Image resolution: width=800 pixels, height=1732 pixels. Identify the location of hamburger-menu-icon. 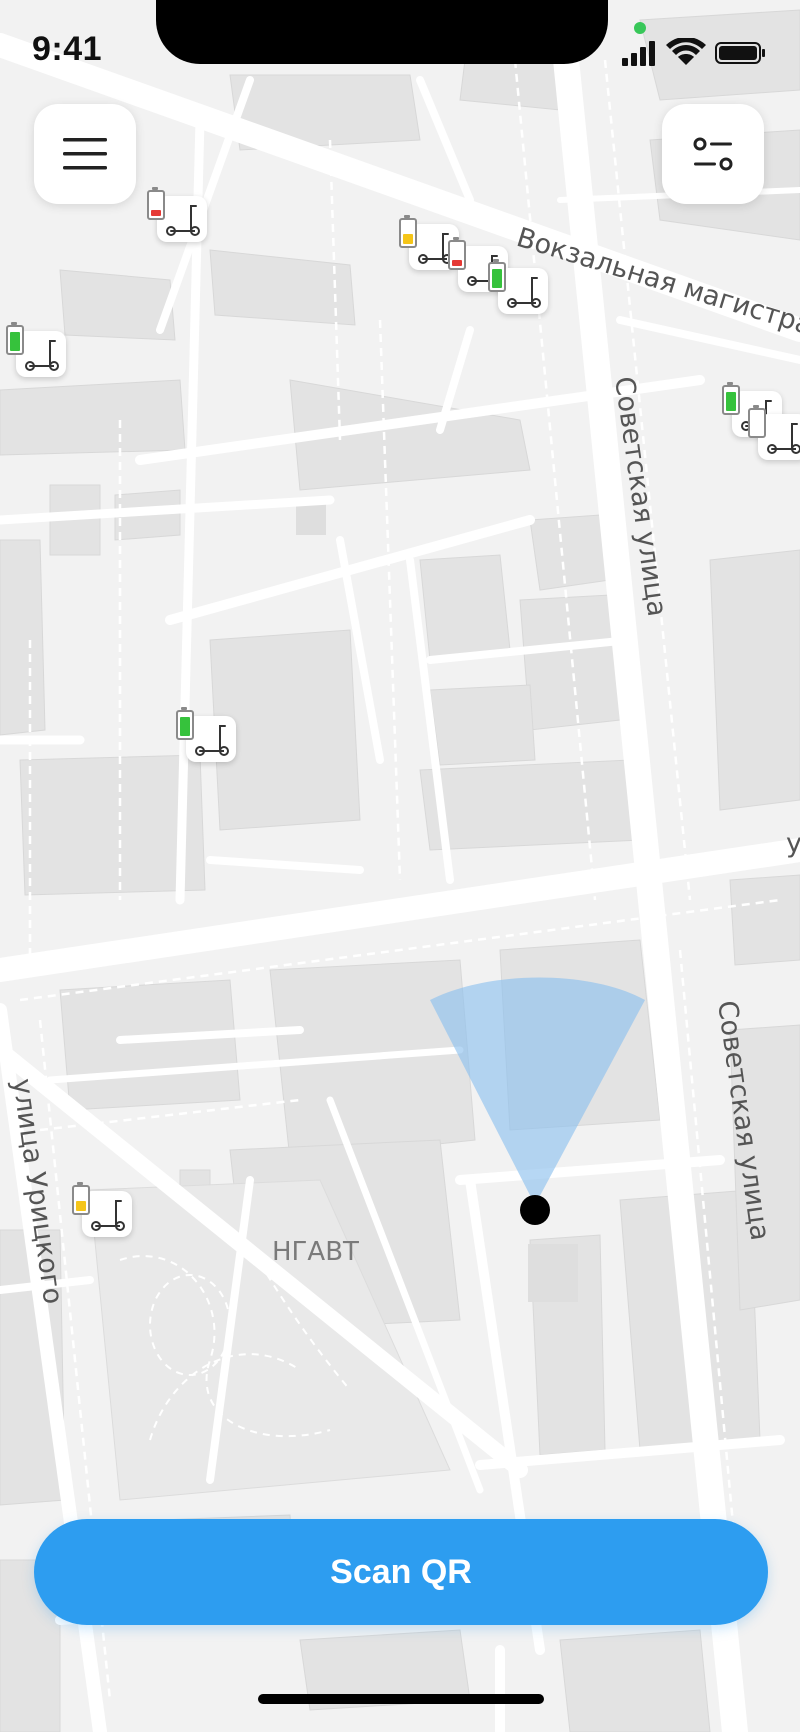
(85, 154).